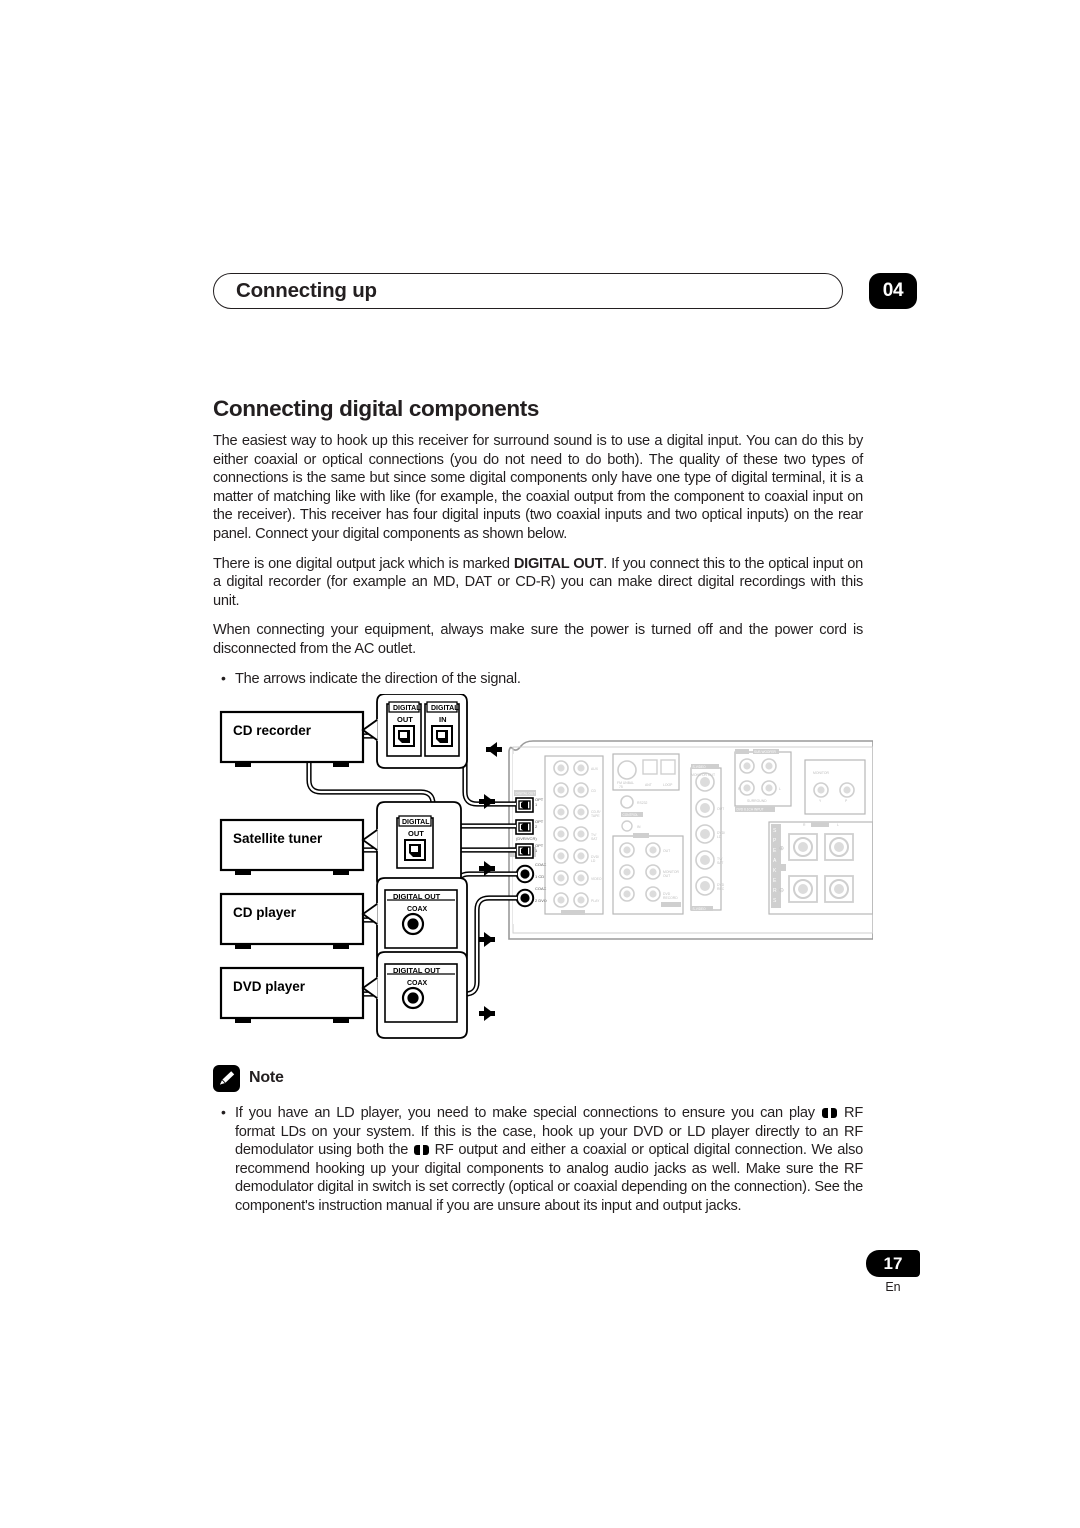  I want to click on jack-label-out-2: OUT, so click(416, 833).